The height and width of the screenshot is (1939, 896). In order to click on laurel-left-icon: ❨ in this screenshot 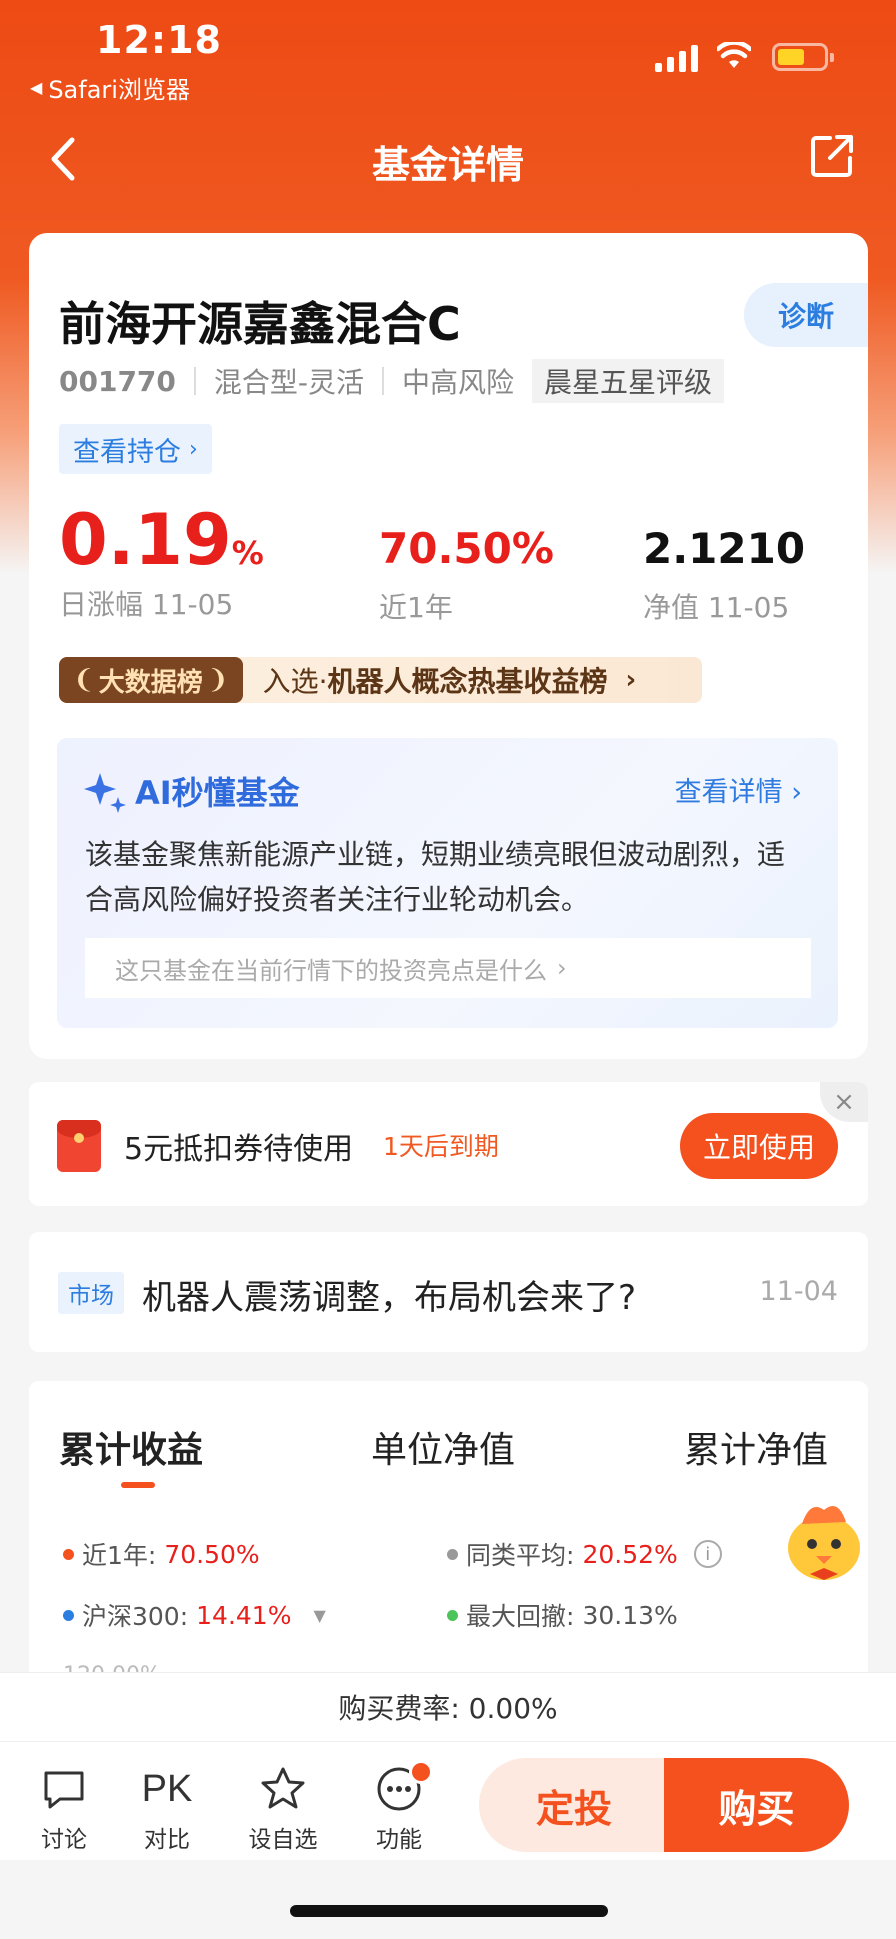, I will do `click(84, 680)`.